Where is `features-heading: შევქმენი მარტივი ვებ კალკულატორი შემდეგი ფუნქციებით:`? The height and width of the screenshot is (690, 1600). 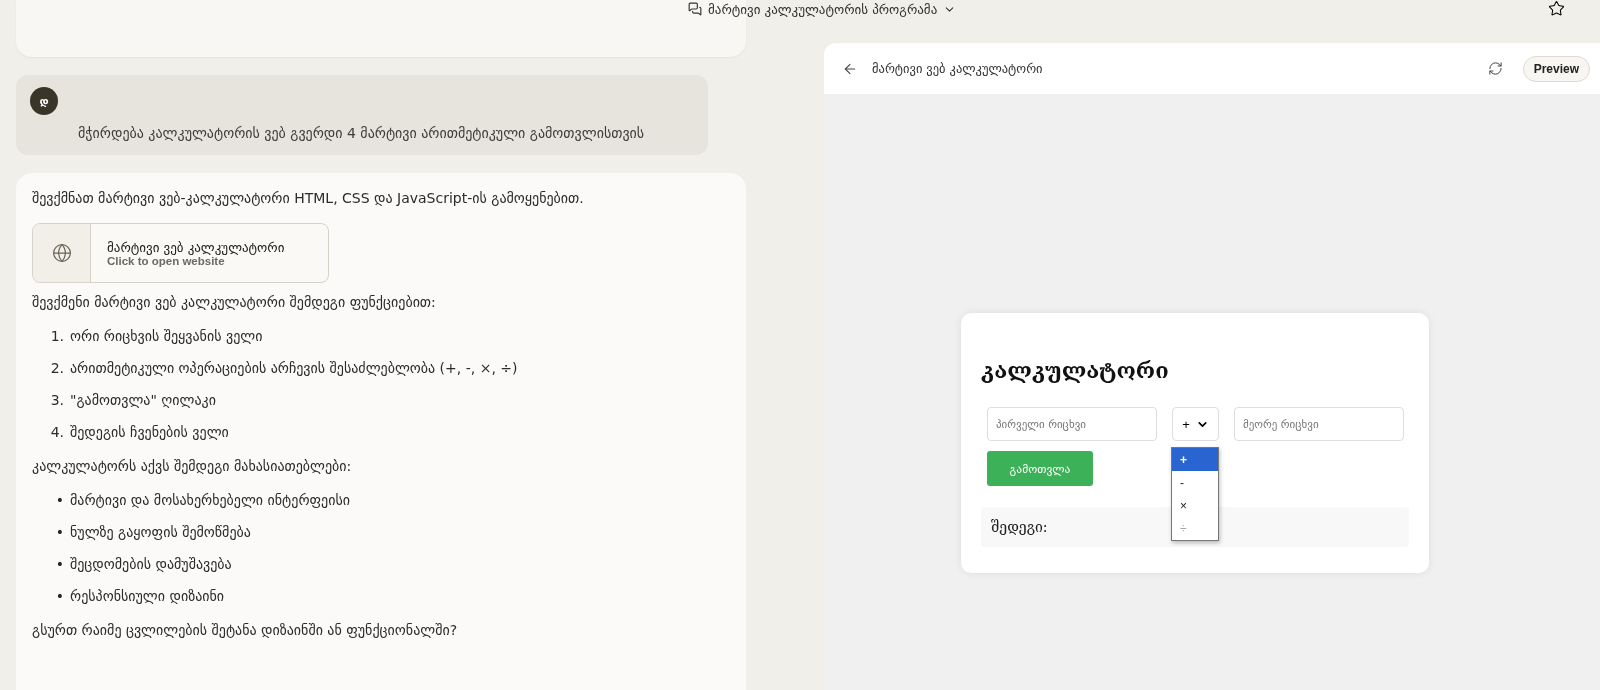
features-heading: შევქმენი მარტივი ვებ კალკულატორი შემდეგი ფუნქციებით: is located at coordinates (234, 302).